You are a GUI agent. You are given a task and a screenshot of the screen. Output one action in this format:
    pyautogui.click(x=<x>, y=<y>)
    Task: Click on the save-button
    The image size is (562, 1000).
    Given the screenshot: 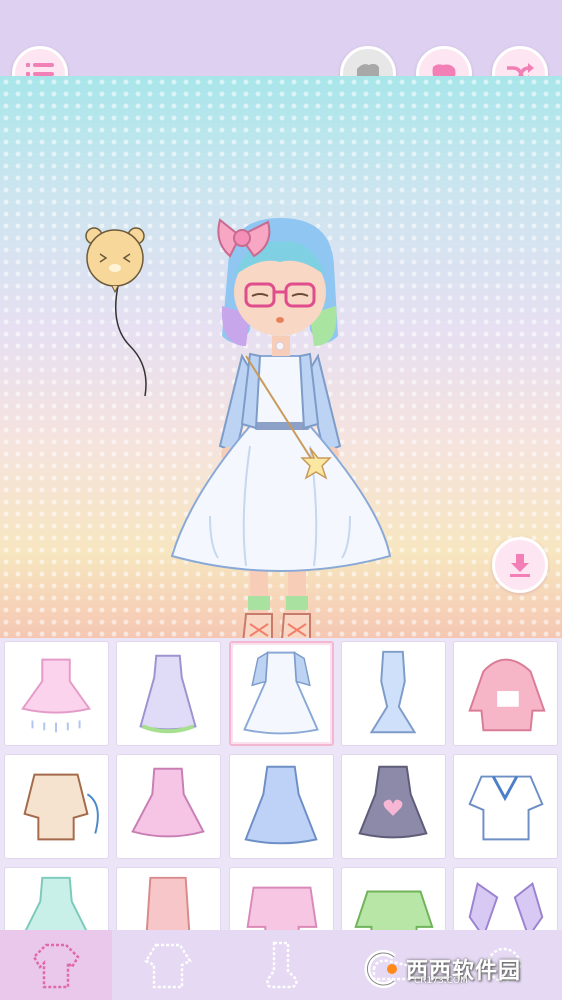 What is the action you would take?
    pyautogui.click(x=520, y=565)
    